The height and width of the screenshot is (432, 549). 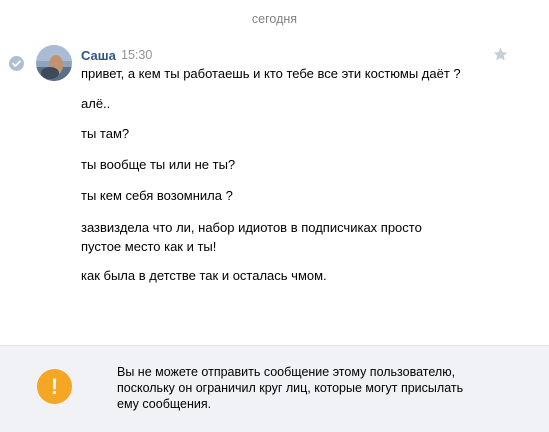 I want to click on message-text: ты там?, so click(x=286, y=133).